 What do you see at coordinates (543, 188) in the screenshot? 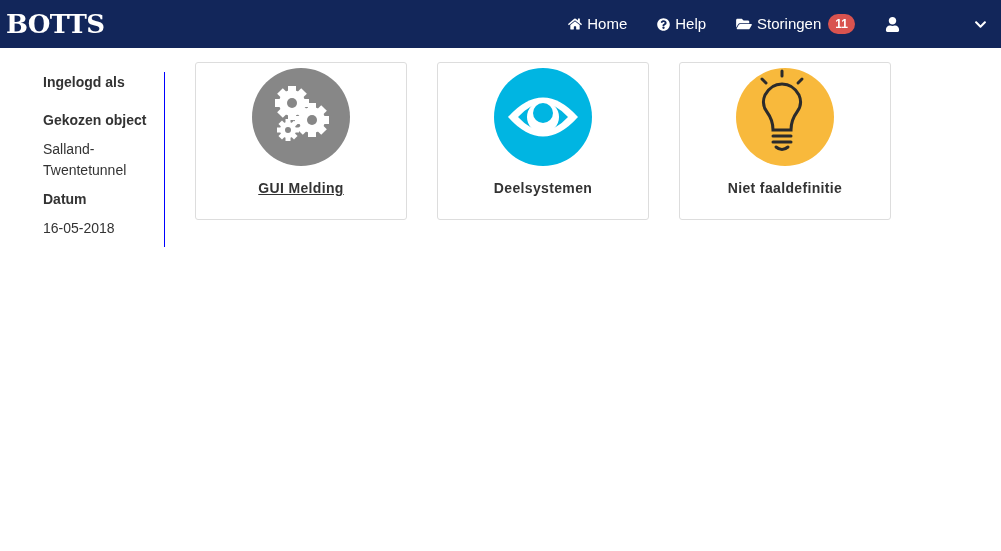
I see `card-label: Deelsystemen` at bounding box center [543, 188].